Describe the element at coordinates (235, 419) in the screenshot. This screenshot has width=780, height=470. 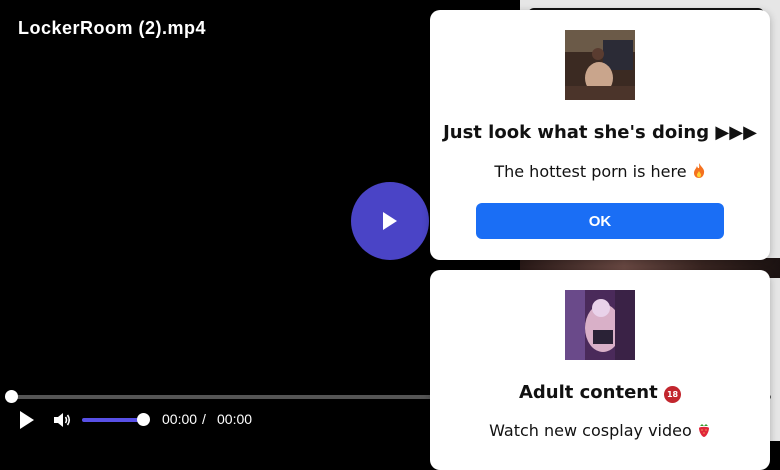
I see `duration-time: 00:00` at that location.